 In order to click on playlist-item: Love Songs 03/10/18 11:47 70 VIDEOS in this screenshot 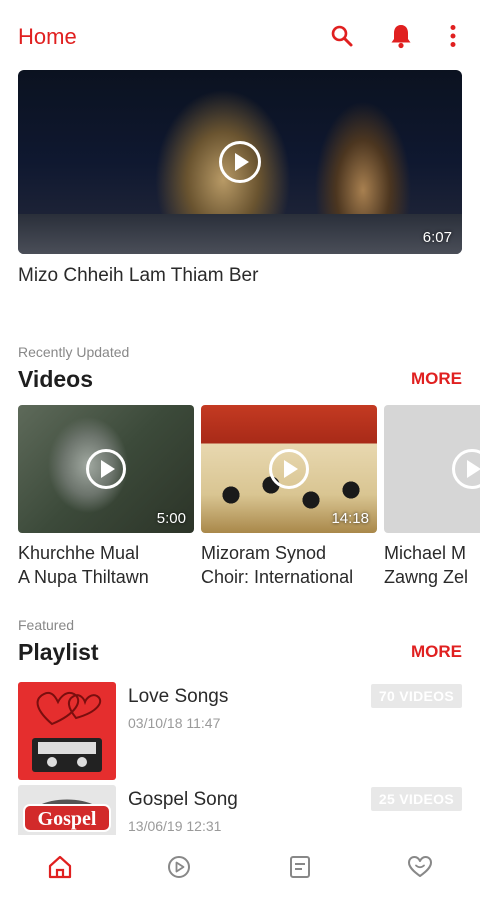, I will do `click(240, 731)`.